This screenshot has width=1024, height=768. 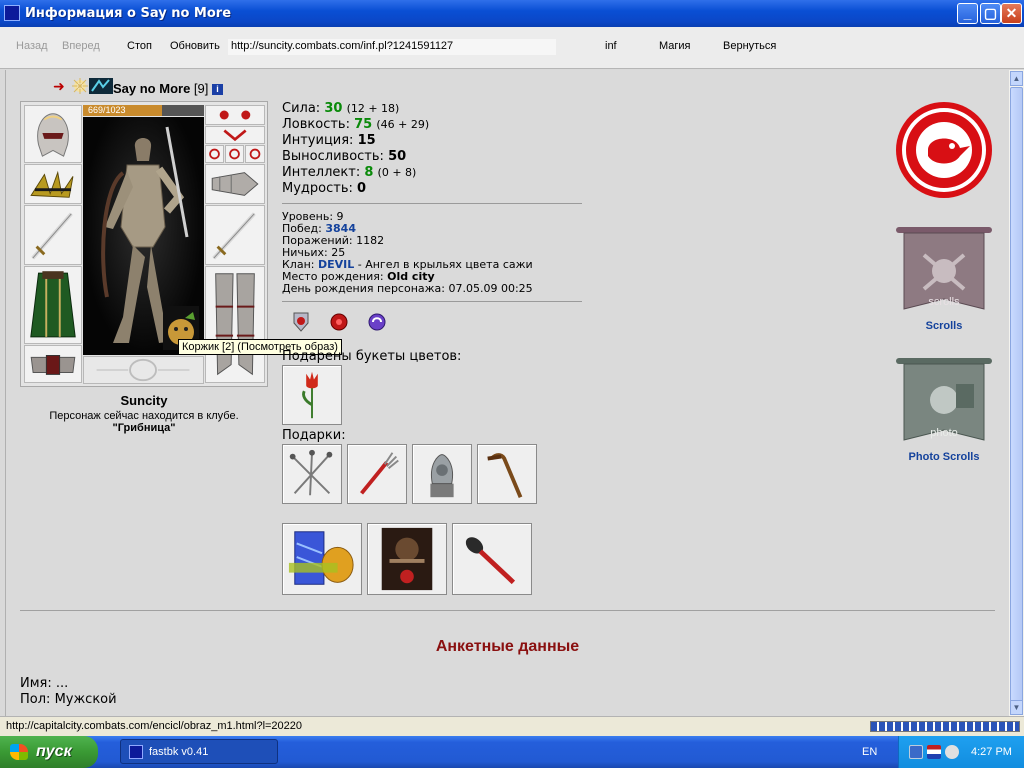 What do you see at coordinates (373, 108) in the screenshot?
I see `stat-extra: (12 + 18)` at bounding box center [373, 108].